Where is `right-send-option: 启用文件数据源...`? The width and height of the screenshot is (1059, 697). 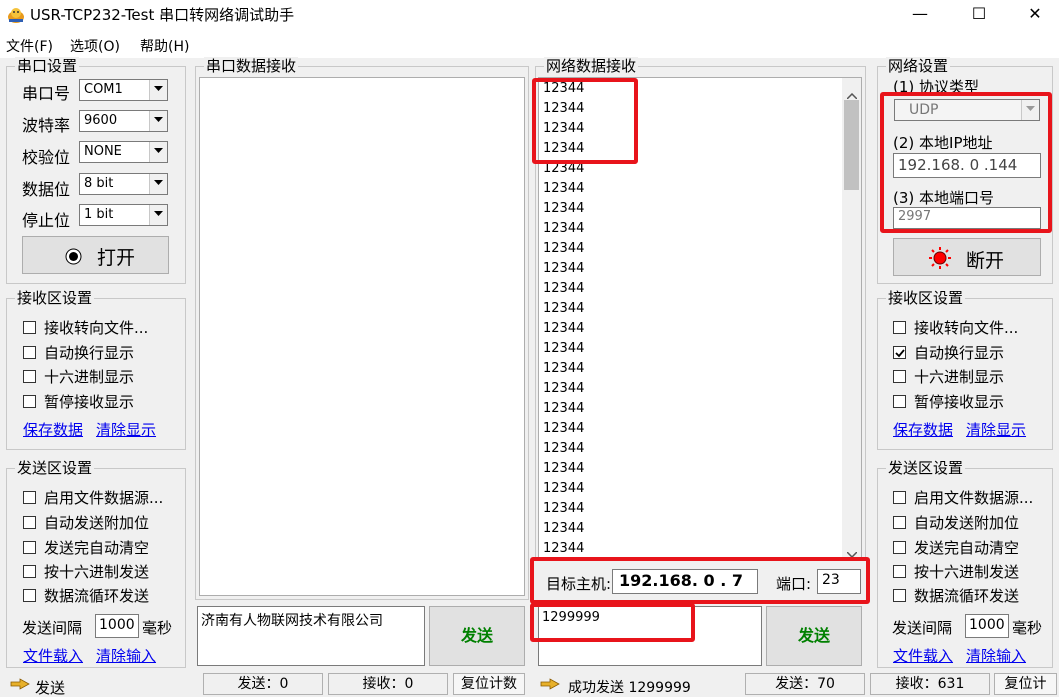 right-send-option: 启用文件数据源... is located at coordinates (963, 497).